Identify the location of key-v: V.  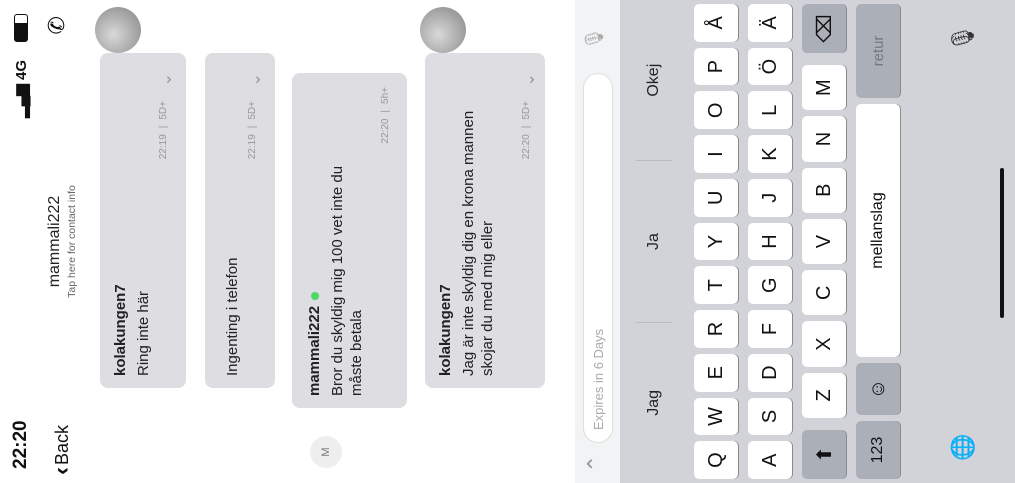
(824, 241).